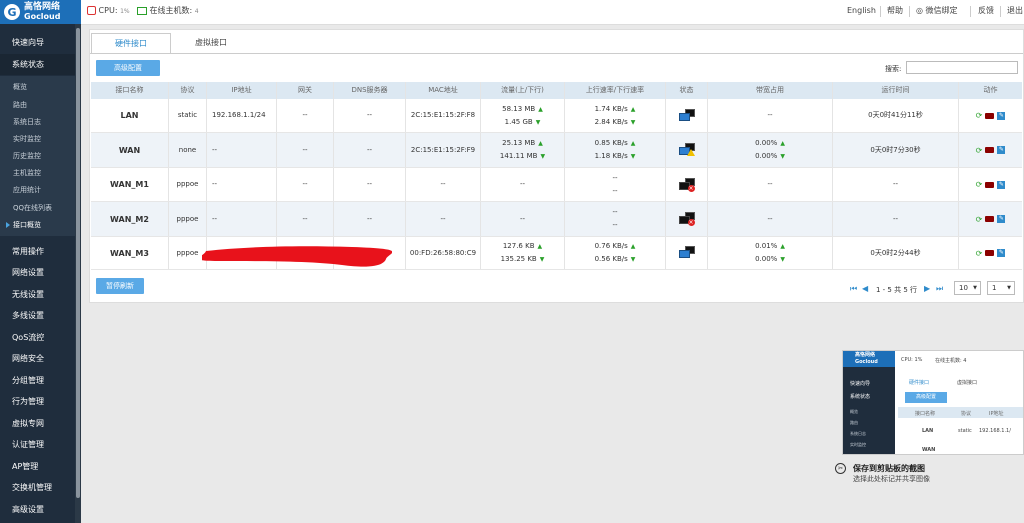  Describe the element at coordinates (919, 10) in the screenshot. I see `wechat-icon: ◎` at that location.